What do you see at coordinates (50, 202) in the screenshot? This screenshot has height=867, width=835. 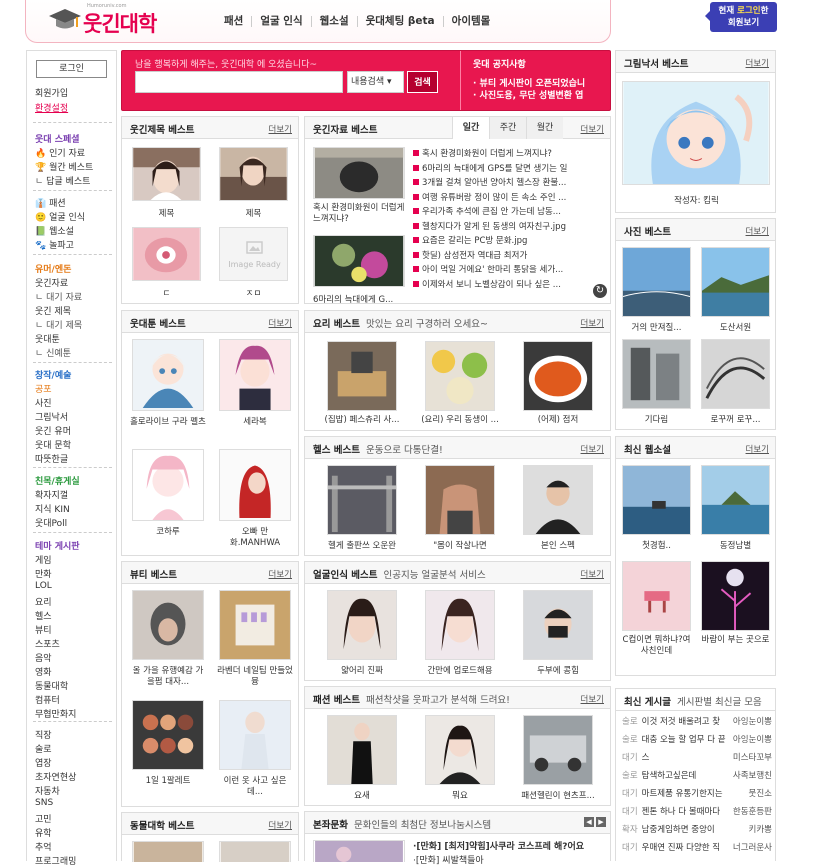 I see `nav-fashion-side: 👔 패션` at bounding box center [50, 202].